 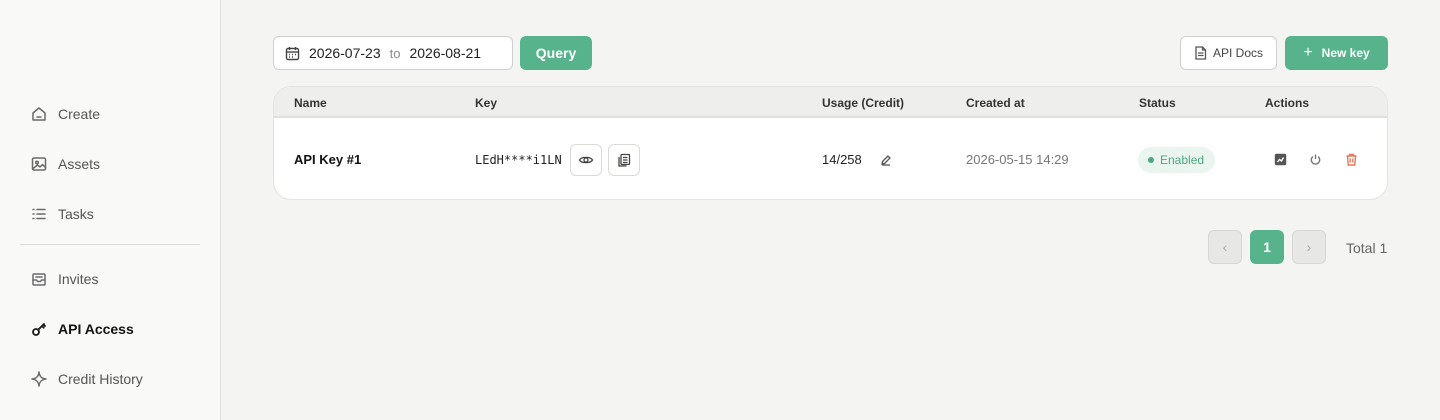 What do you see at coordinates (1287, 103) in the screenshot?
I see `column-header-actions: Actions` at bounding box center [1287, 103].